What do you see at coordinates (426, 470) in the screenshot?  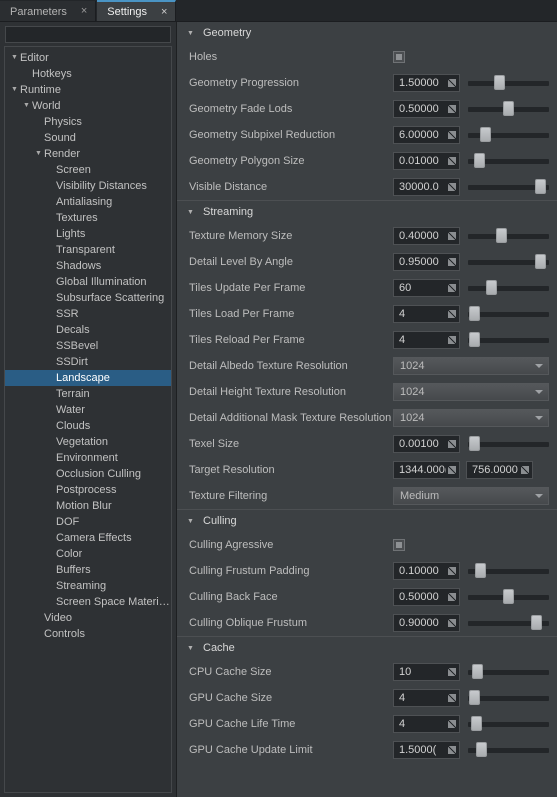 I see `number-field-target-resolution-x: 1344.000(` at bounding box center [426, 470].